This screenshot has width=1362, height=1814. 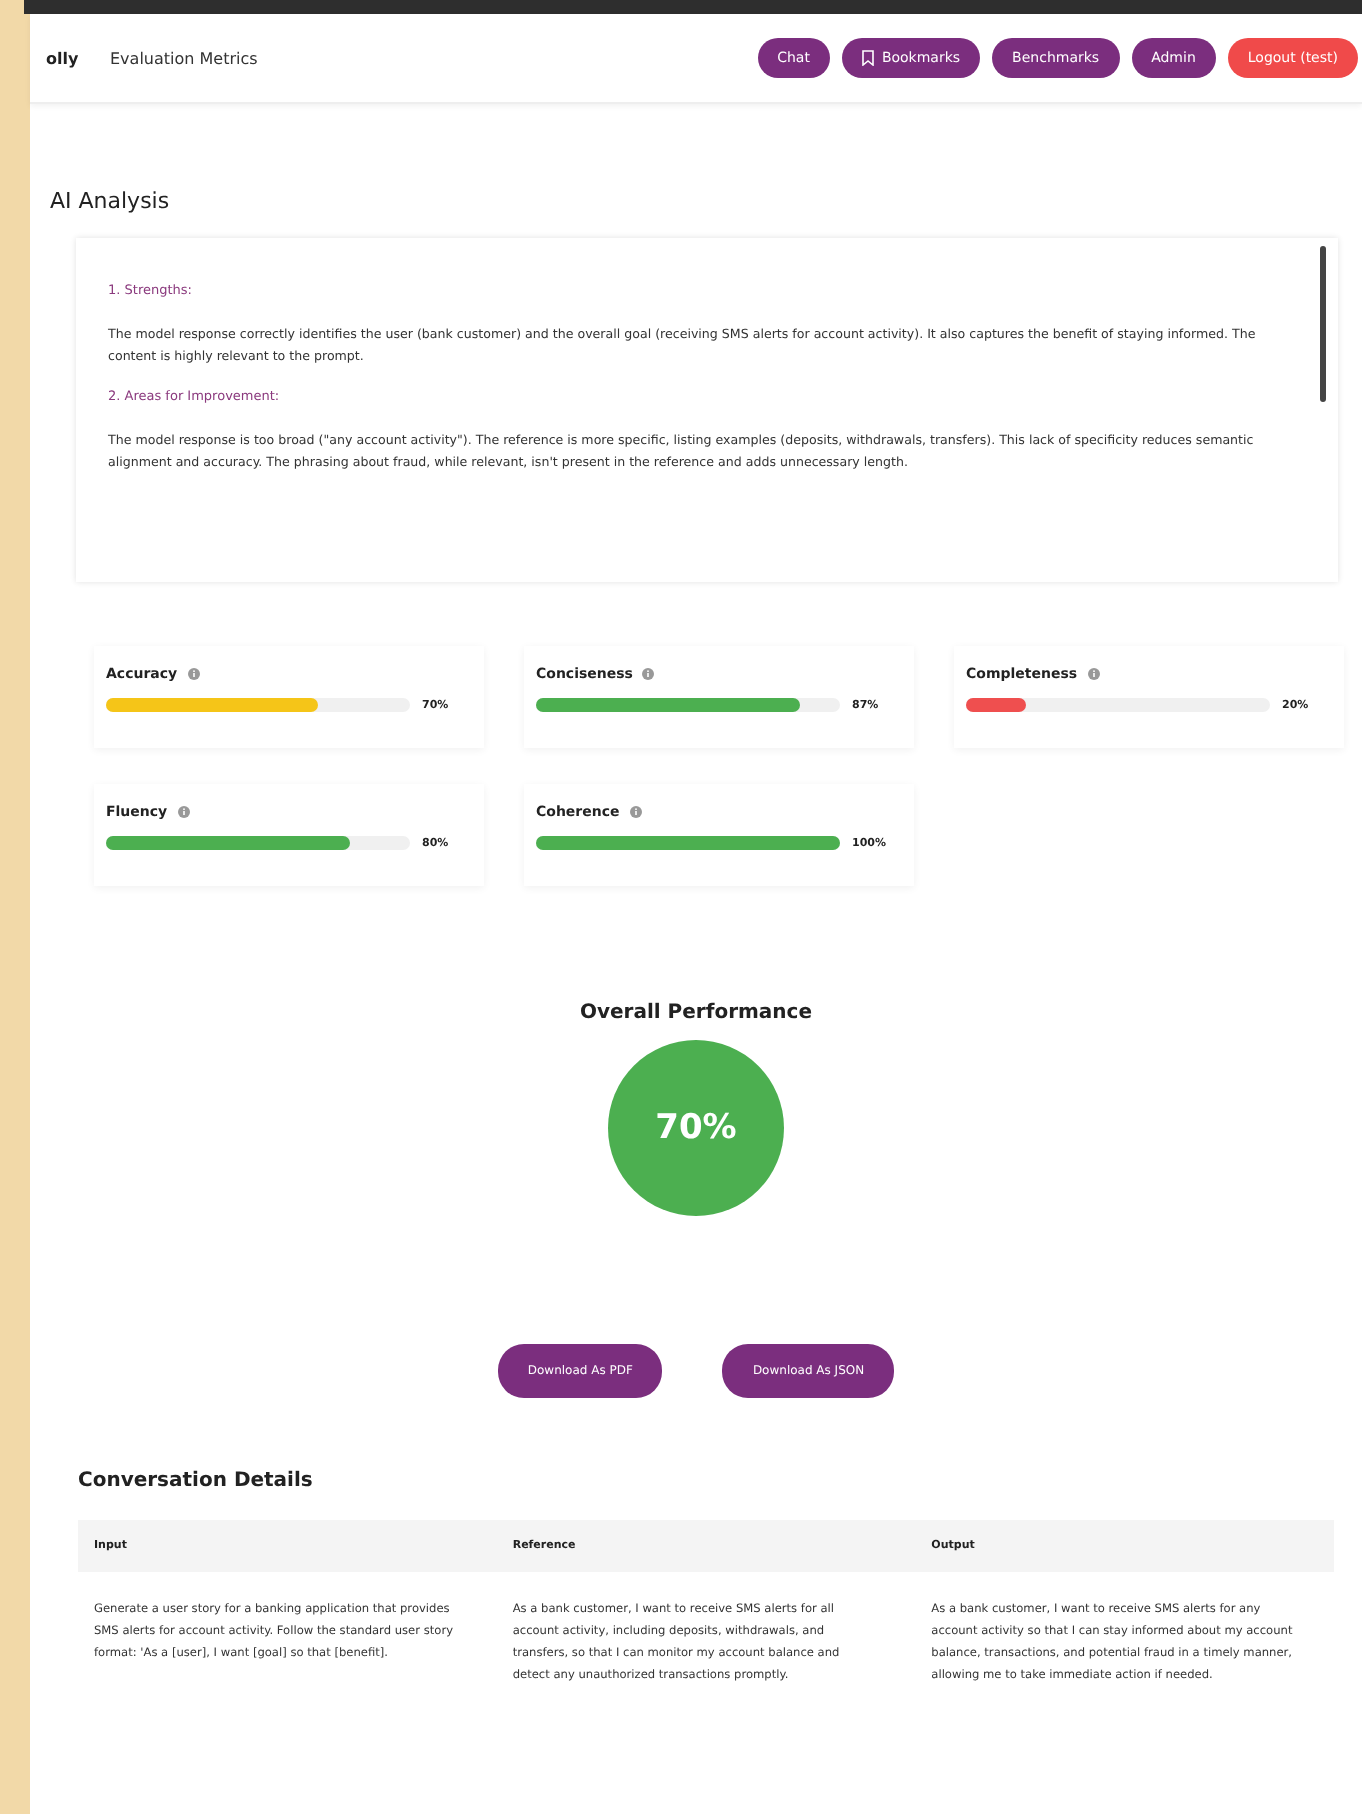 What do you see at coordinates (696, 1128) in the screenshot?
I see `score-circle: 70%` at bounding box center [696, 1128].